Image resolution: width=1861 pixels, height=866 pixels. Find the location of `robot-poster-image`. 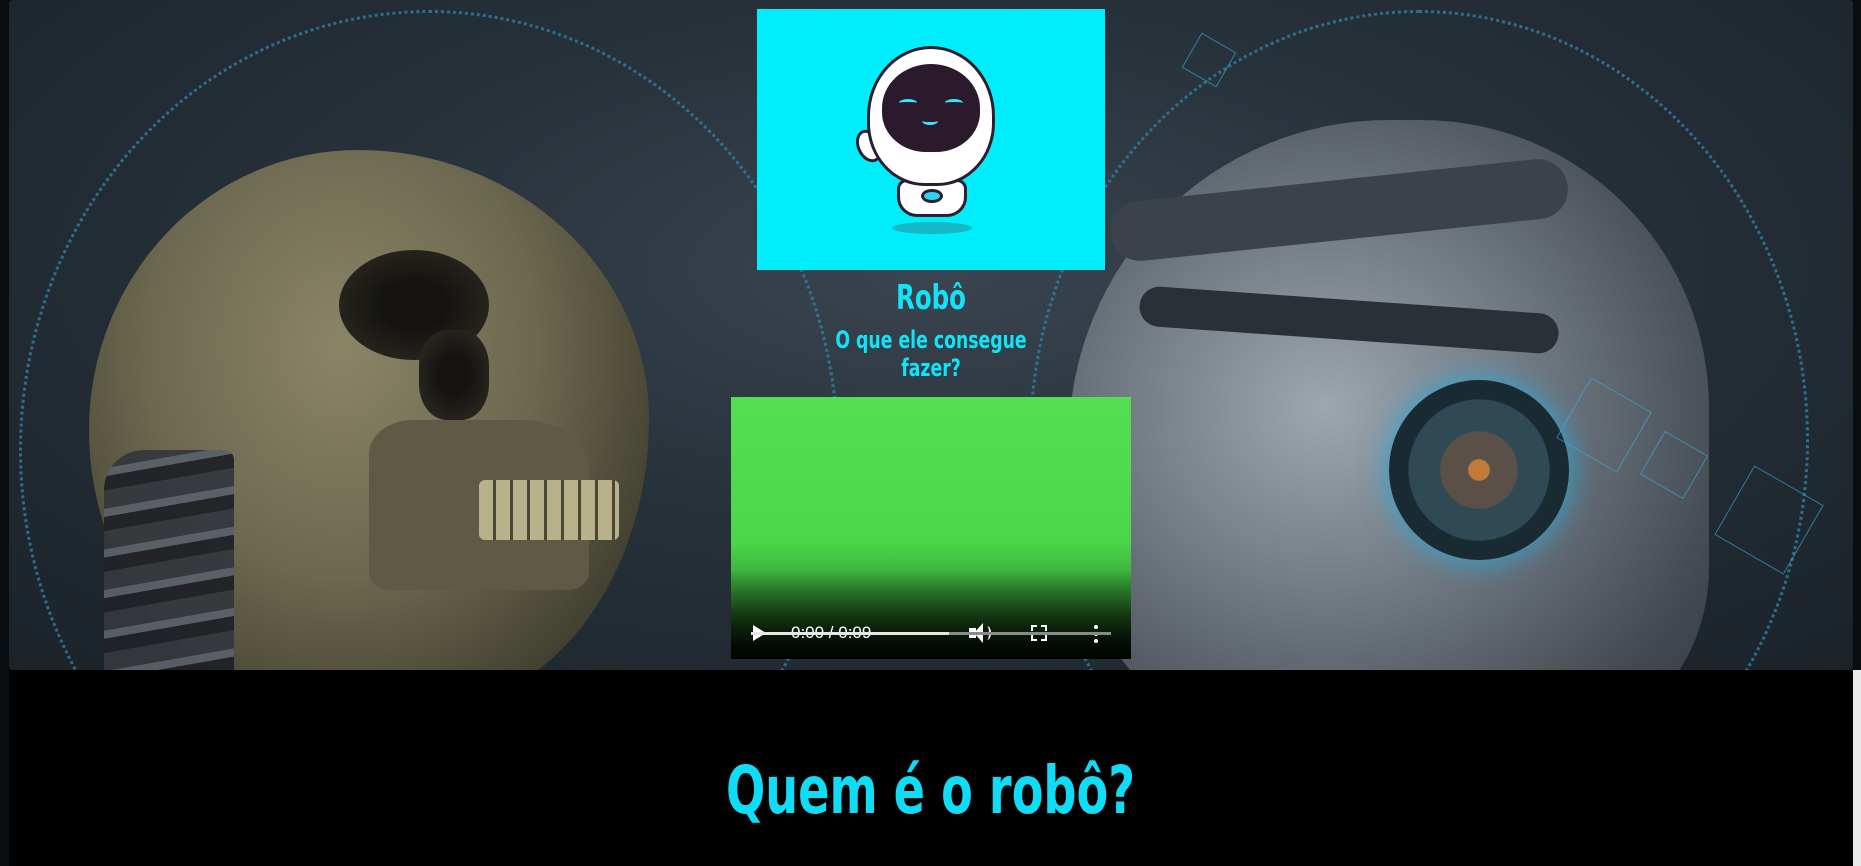

robot-poster-image is located at coordinates (931, 139).